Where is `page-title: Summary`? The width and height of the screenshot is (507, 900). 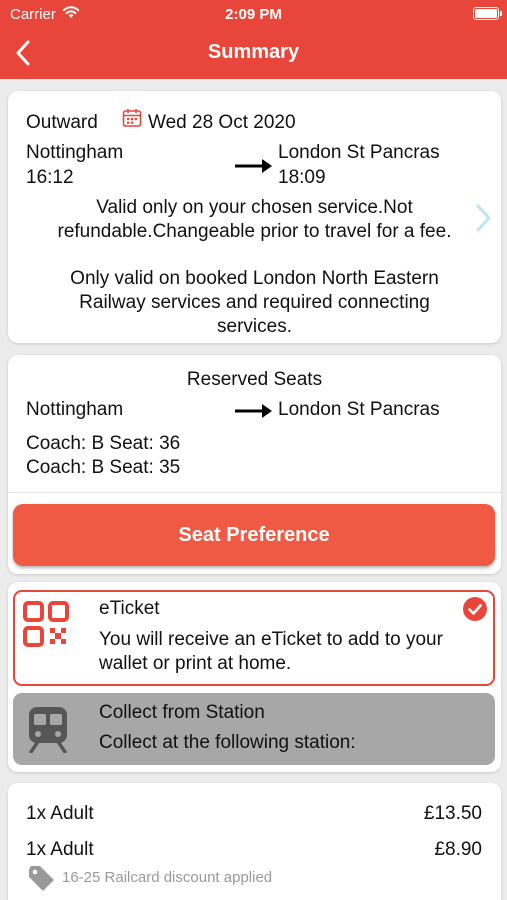 page-title: Summary is located at coordinates (253, 52).